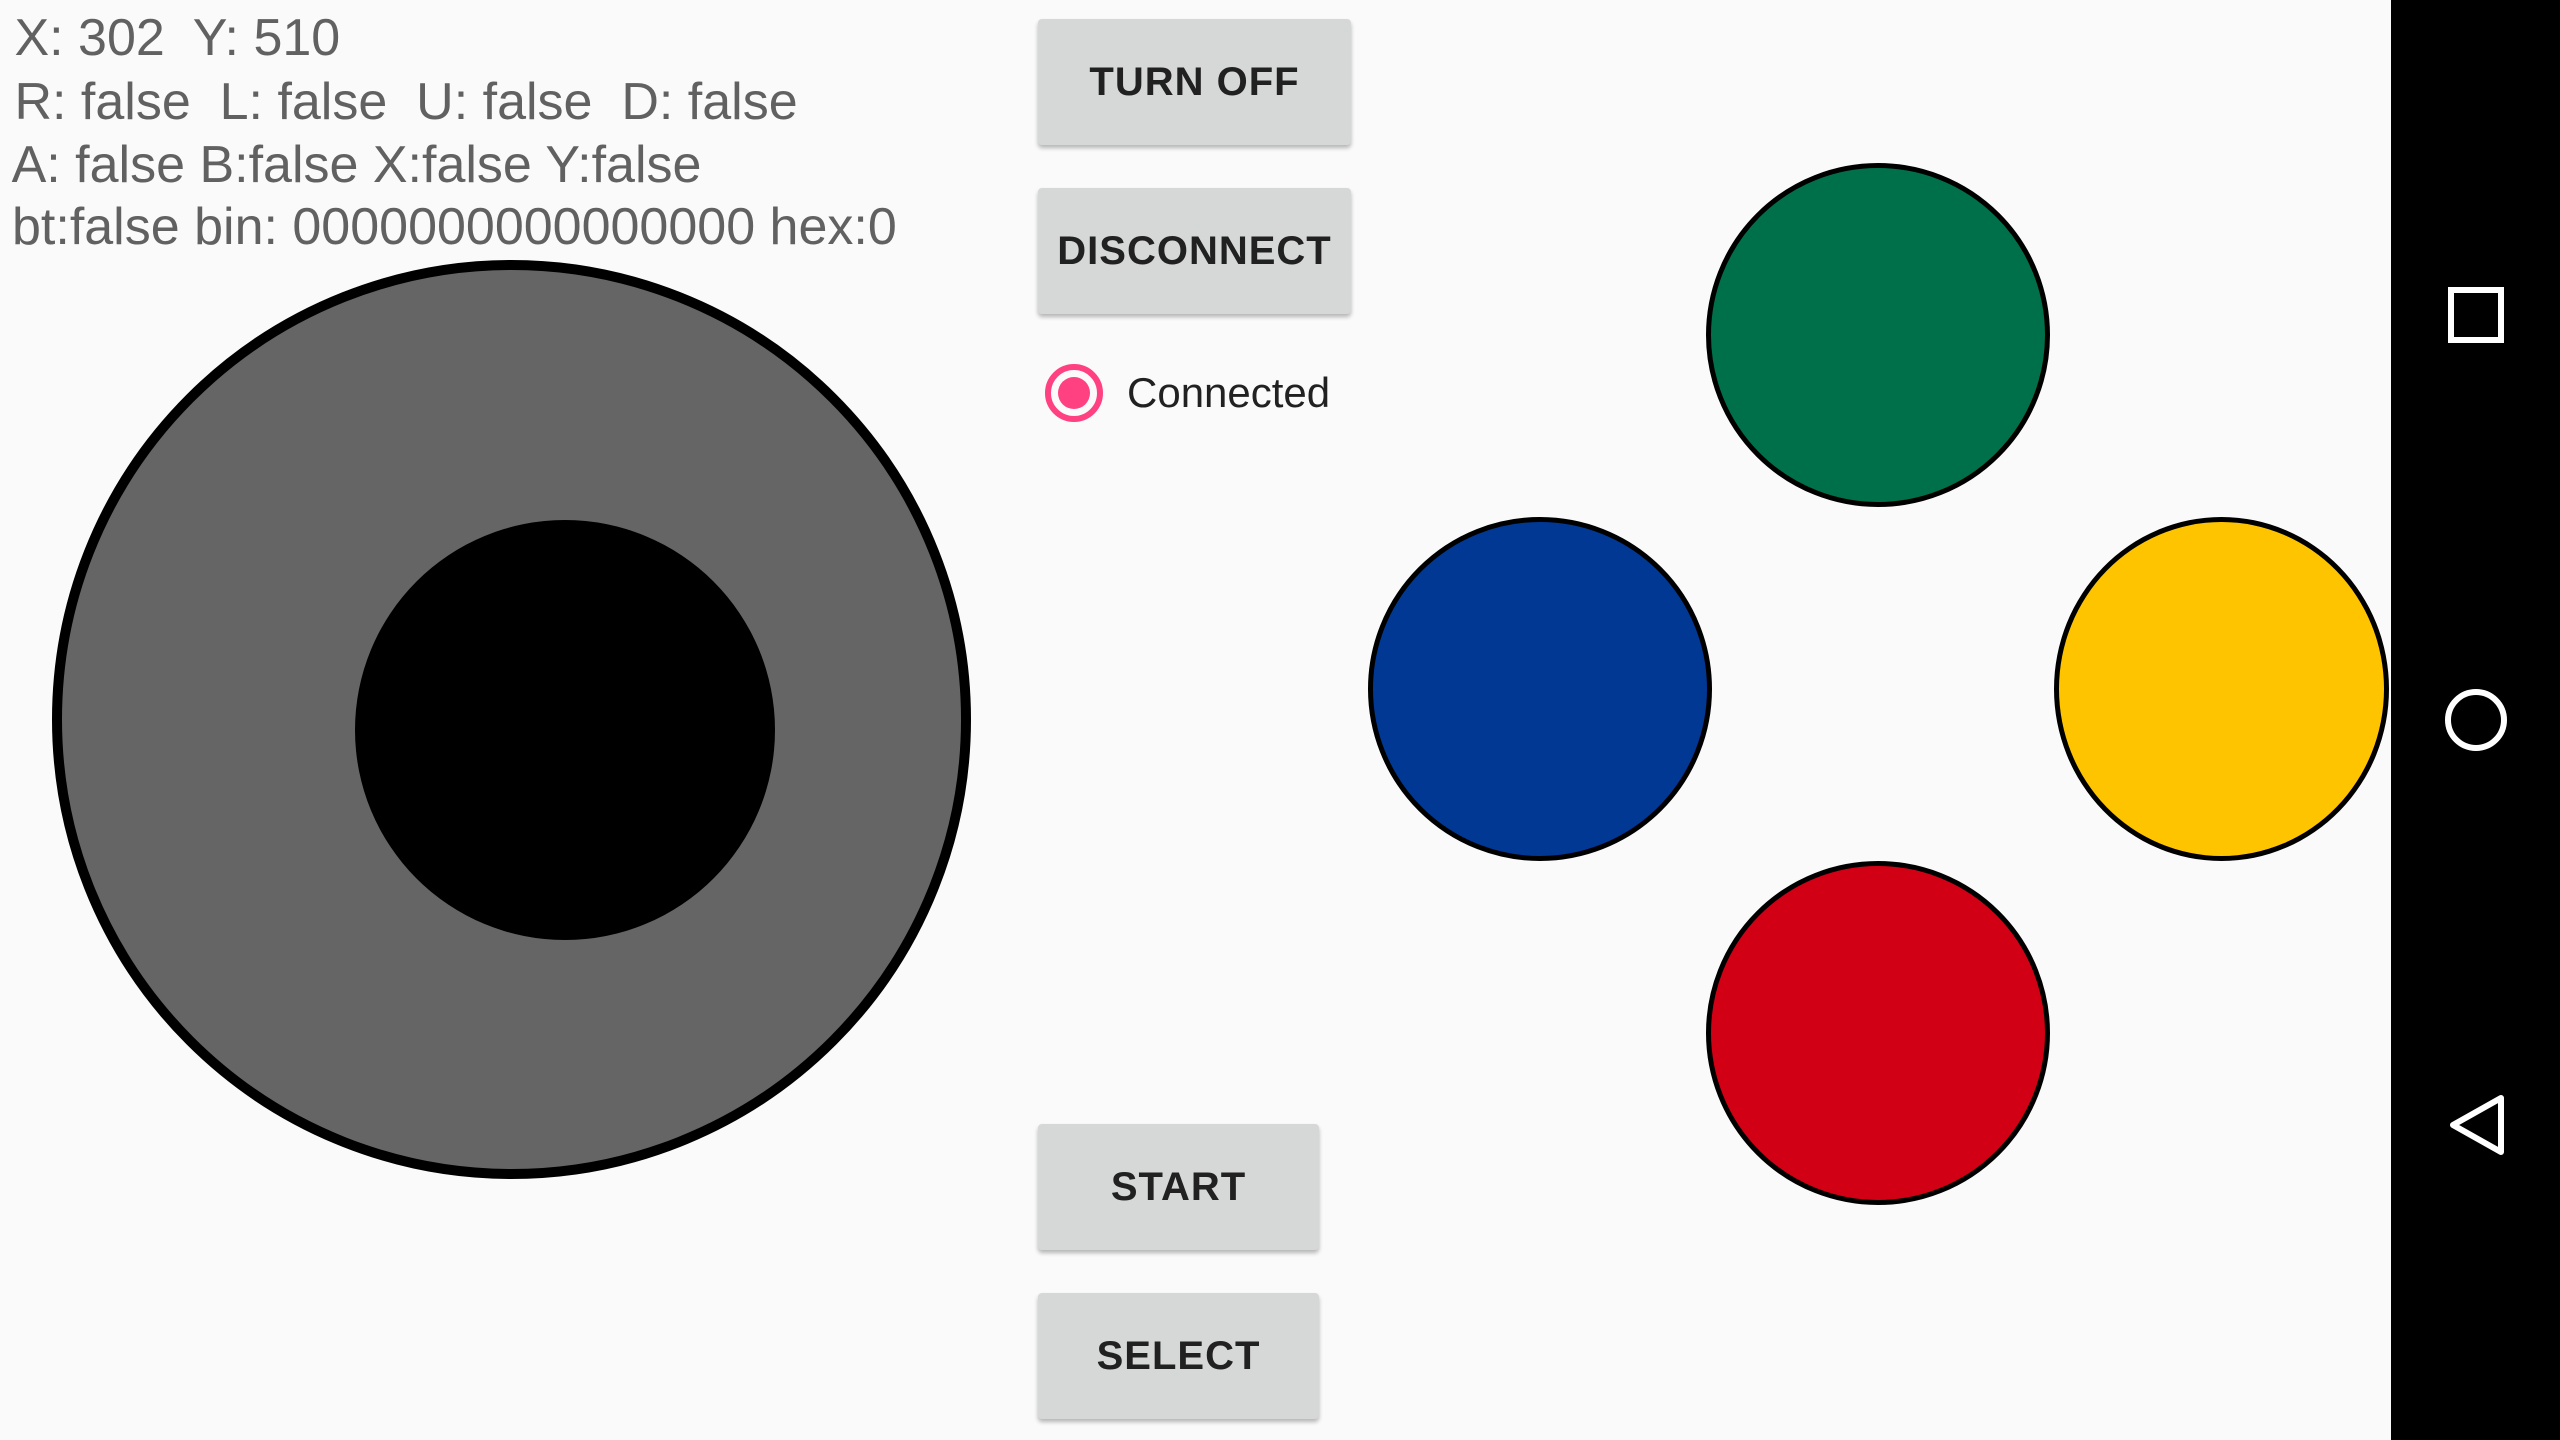  I want to click on status-bluetooth: bt:false bin: 0000000000000000 hex:0, so click(454, 227).